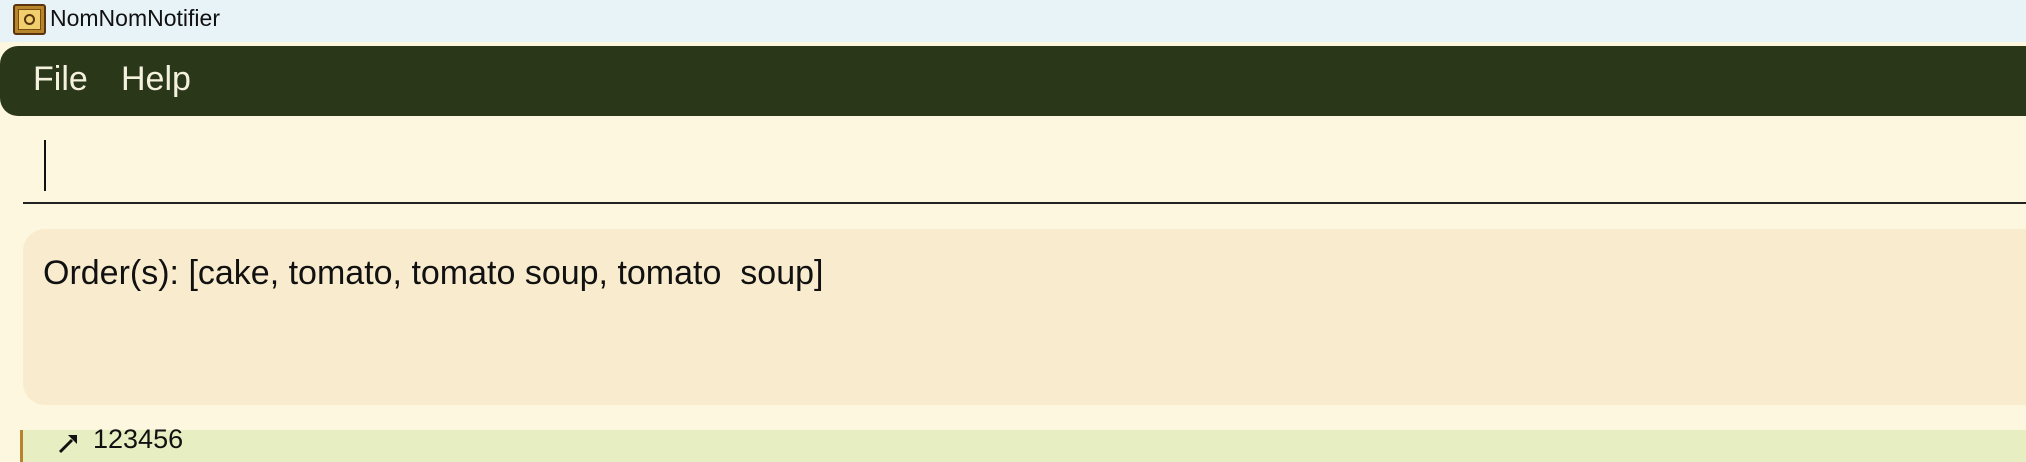 The image size is (2026, 462). What do you see at coordinates (138, 439) in the screenshot?
I see `phone-number: 123456` at bounding box center [138, 439].